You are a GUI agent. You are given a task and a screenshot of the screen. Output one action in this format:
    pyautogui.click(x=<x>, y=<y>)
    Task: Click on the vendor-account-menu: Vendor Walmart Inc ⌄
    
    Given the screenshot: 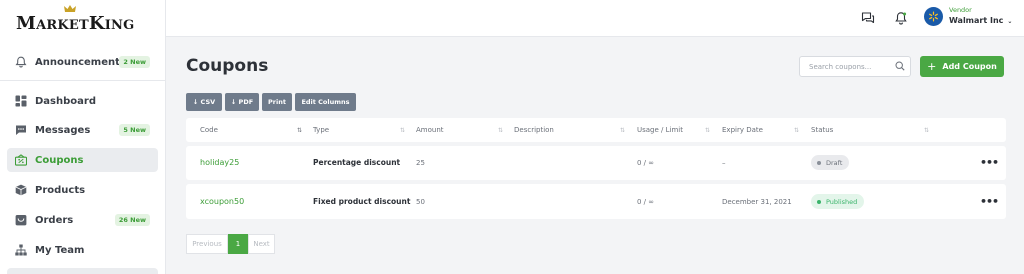 What is the action you would take?
    pyautogui.click(x=968, y=16)
    